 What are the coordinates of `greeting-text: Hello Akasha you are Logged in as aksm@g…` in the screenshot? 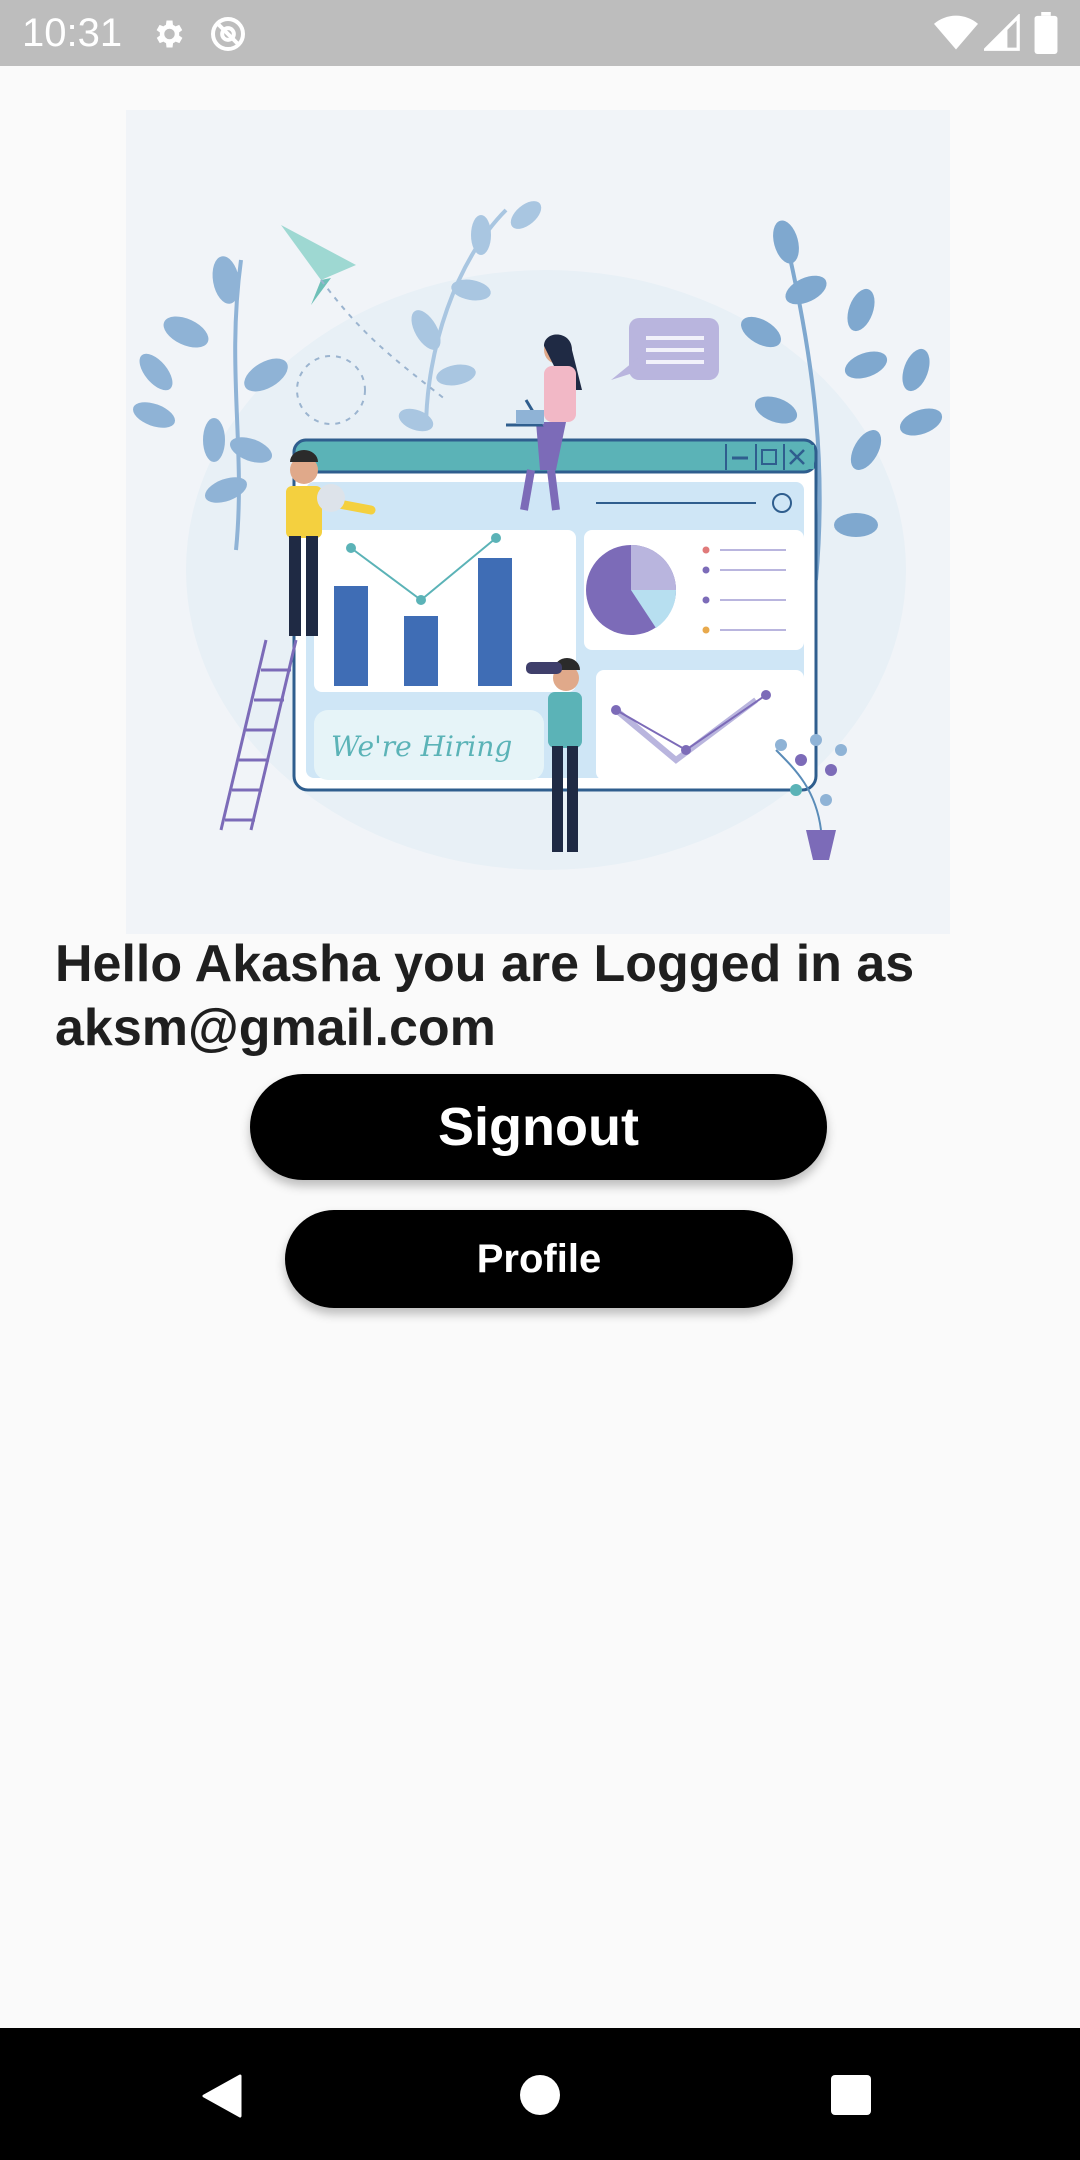 It's located at (485, 996).